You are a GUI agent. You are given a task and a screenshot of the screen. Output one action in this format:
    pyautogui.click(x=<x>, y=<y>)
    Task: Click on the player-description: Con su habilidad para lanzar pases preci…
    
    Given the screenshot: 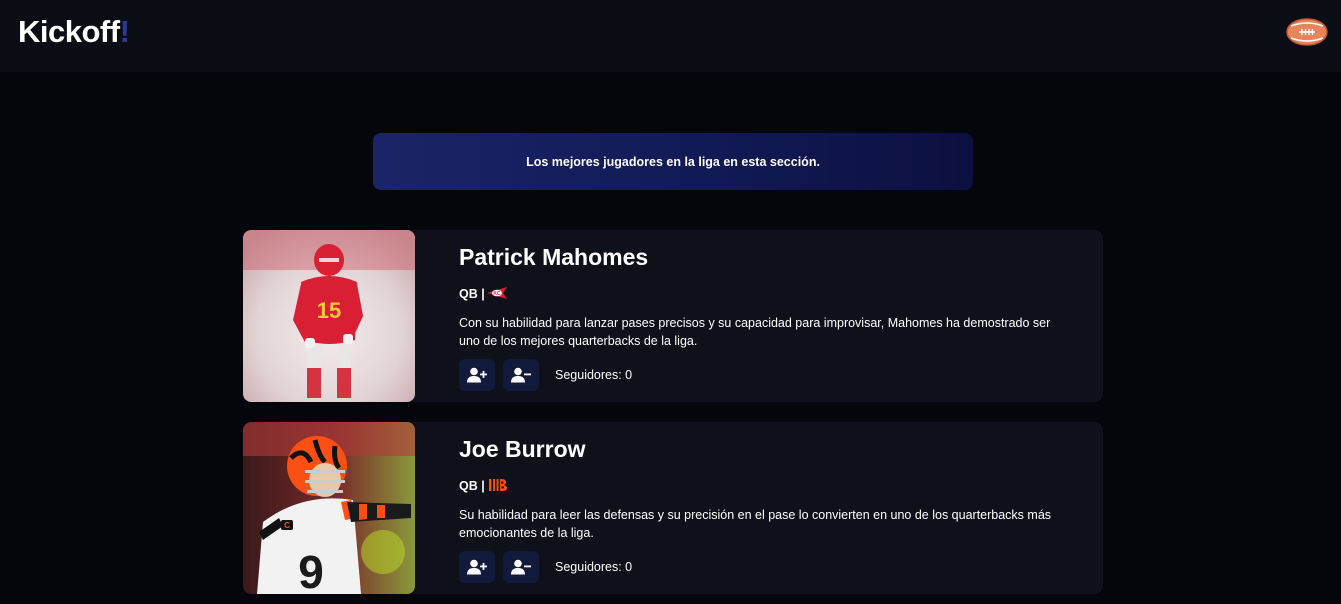 What is the action you would take?
    pyautogui.click(x=755, y=332)
    